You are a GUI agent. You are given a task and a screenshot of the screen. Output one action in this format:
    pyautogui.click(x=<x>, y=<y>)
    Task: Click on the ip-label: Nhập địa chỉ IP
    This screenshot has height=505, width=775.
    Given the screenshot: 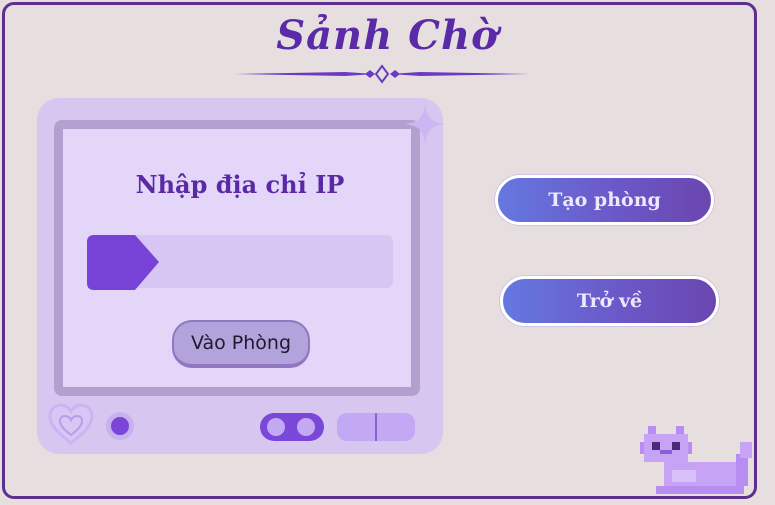 What is the action you would take?
    pyautogui.click(x=240, y=184)
    